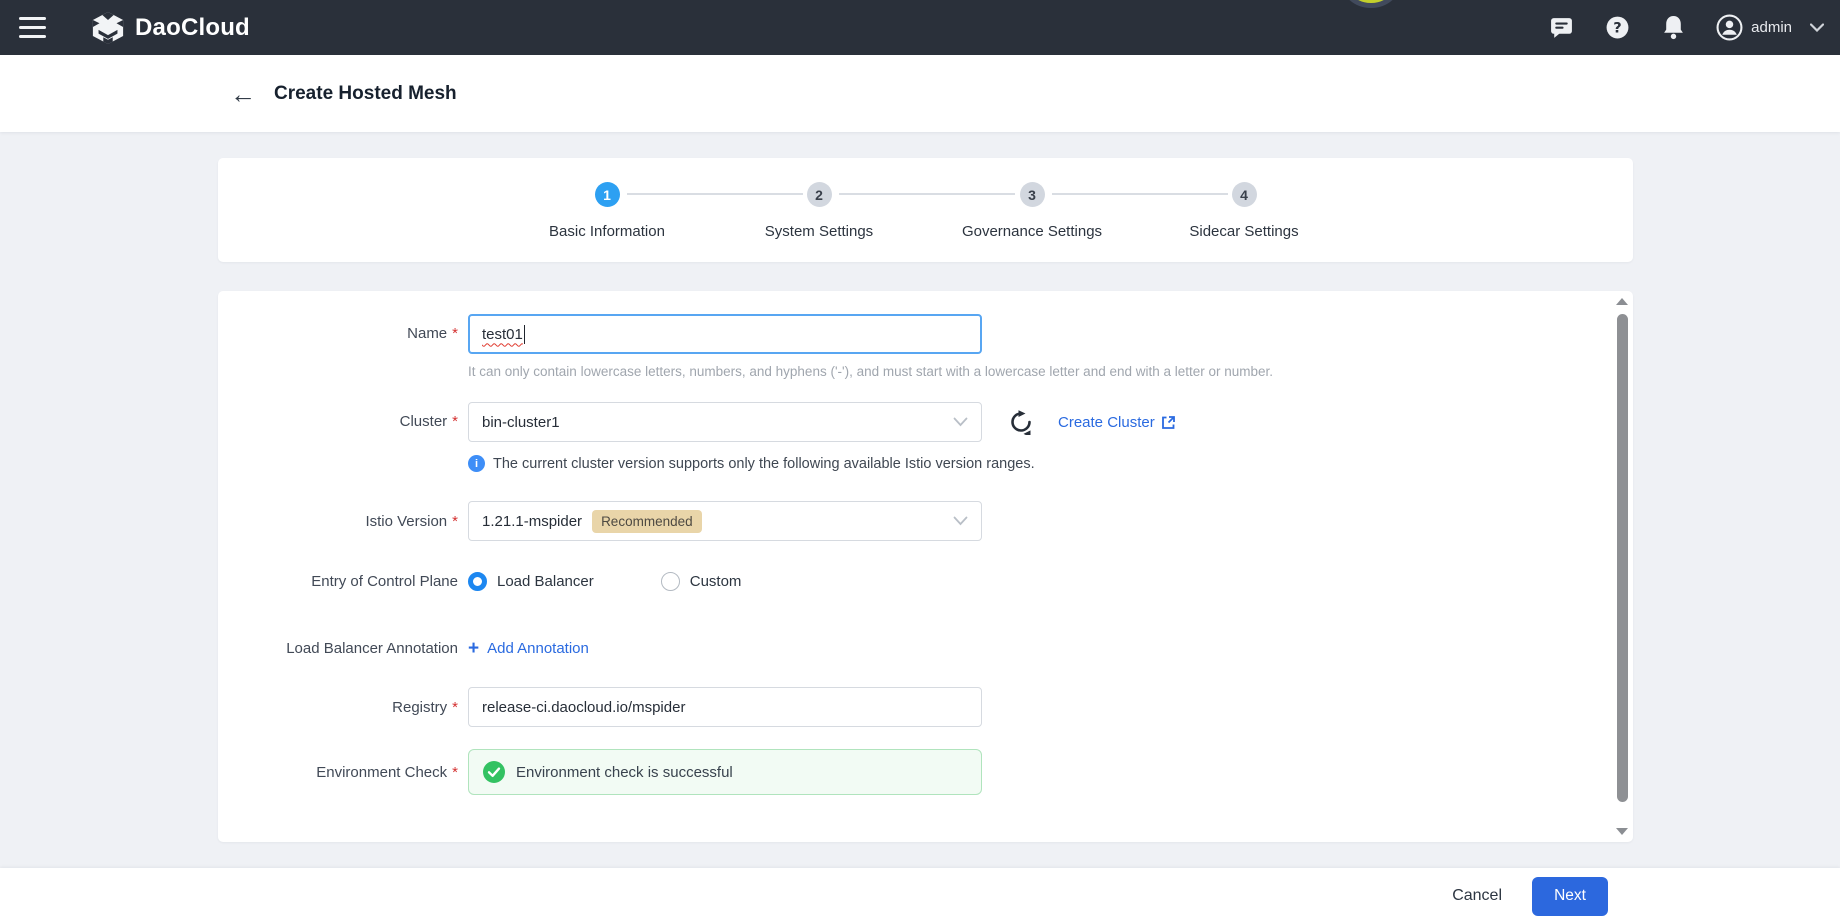 This screenshot has height=924, width=1840. Describe the element at coordinates (725, 422) in the screenshot. I see `cluster-select: bin-cluster1` at that location.